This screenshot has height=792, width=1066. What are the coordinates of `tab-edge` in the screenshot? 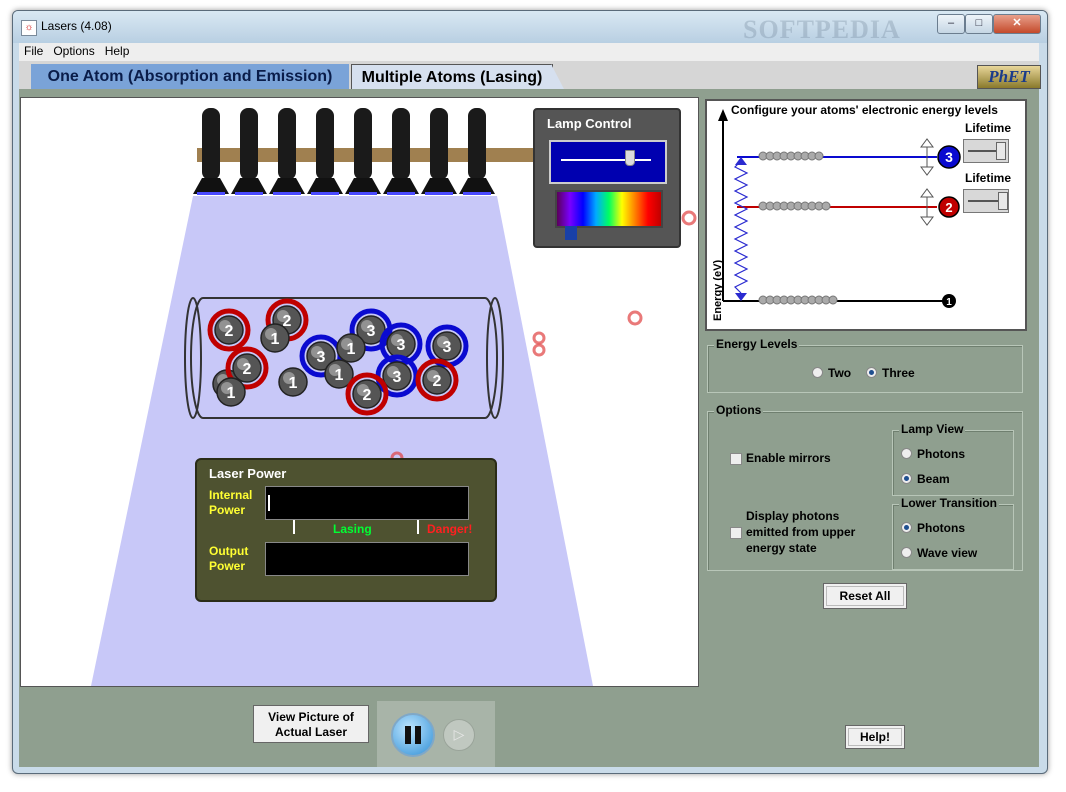 It's located at (558, 77).